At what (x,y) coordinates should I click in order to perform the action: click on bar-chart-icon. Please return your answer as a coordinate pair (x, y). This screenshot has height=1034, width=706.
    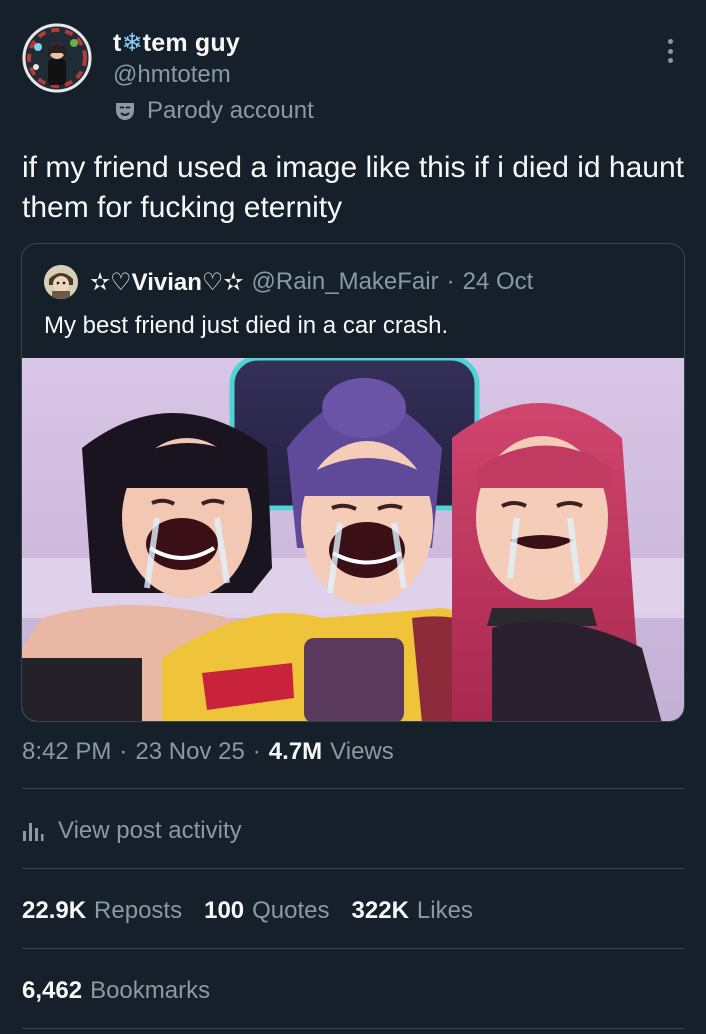
    Looking at the image, I should click on (33, 832).